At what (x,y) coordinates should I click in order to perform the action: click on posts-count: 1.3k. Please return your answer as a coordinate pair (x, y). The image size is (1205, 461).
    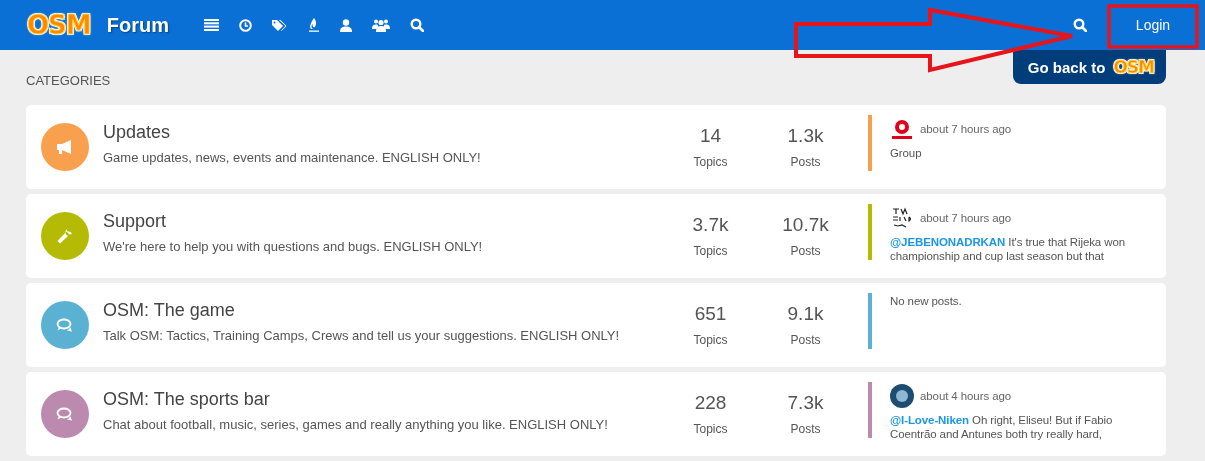
    Looking at the image, I should click on (805, 136).